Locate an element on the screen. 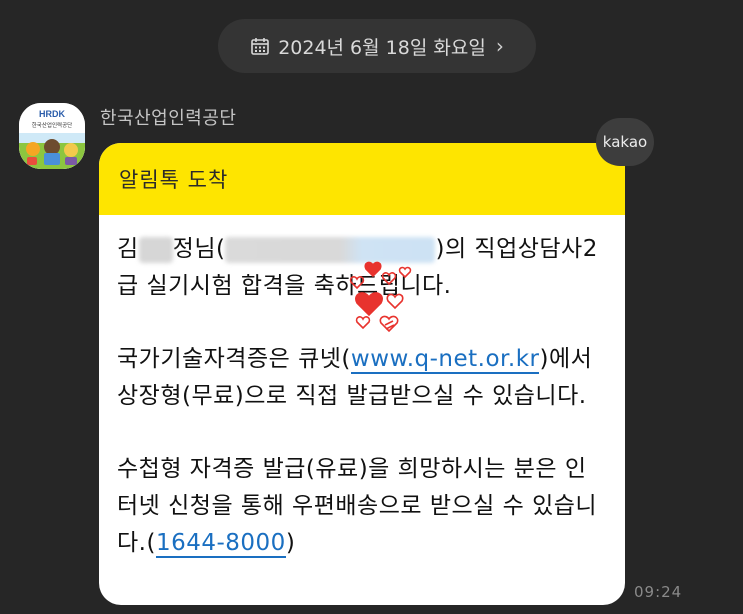 Image resolution: width=743 pixels, height=614 pixels. alimtalk-header: 알림톡 도착 is located at coordinates (362, 179).